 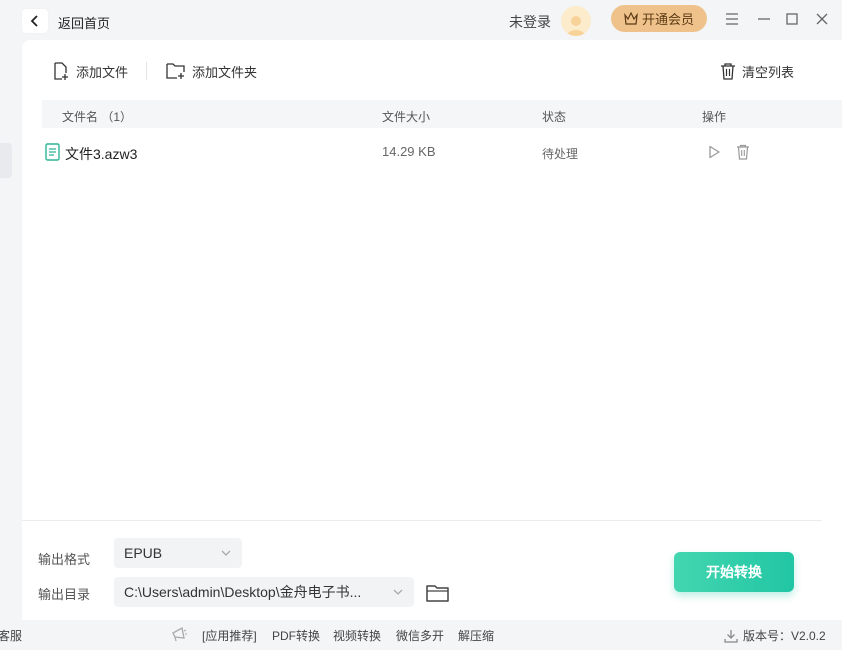 What do you see at coordinates (476, 635) in the screenshot?
I see `unzip-link: 解压缩` at bounding box center [476, 635].